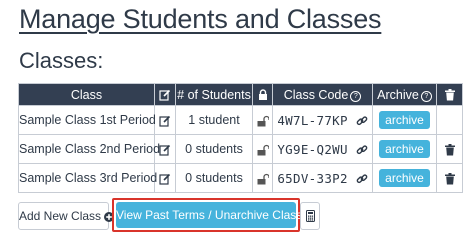 This screenshot has height=248, width=474. I want to click on view-past-terms-button: View Past Terms / Unarchive Classes, so click(215, 215).